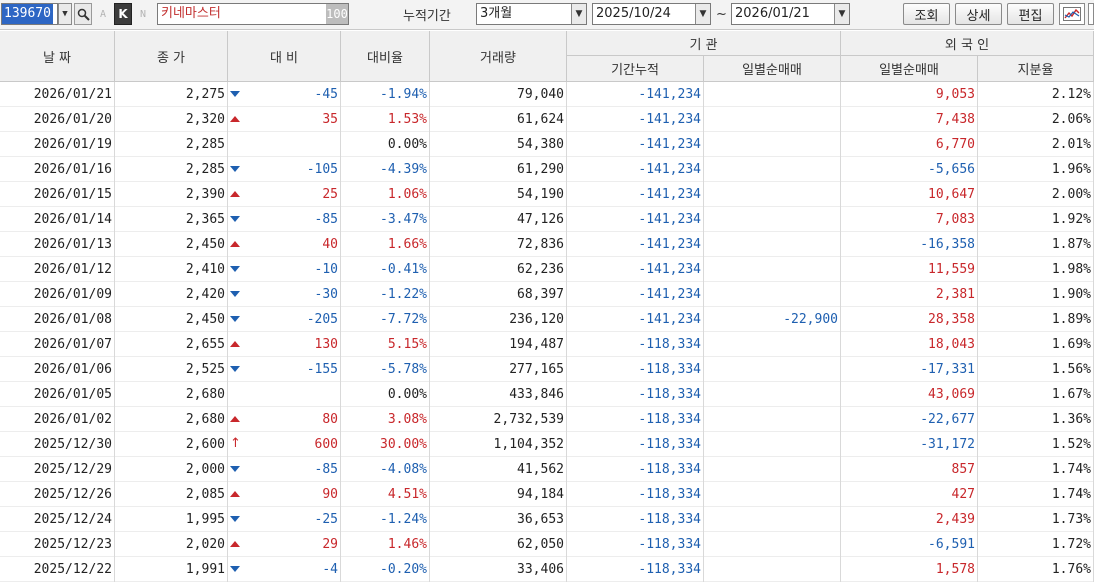 This screenshot has height=583, width=1094. What do you see at coordinates (790, 14) in the screenshot?
I see `end-date-picker: 2026/01/21 ▼` at bounding box center [790, 14].